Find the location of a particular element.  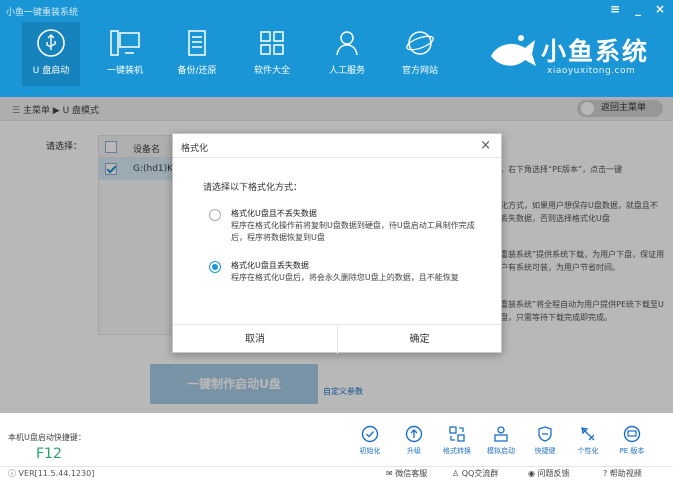

wechat-service-link: ✉ 微信客服 is located at coordinates (406, 473).